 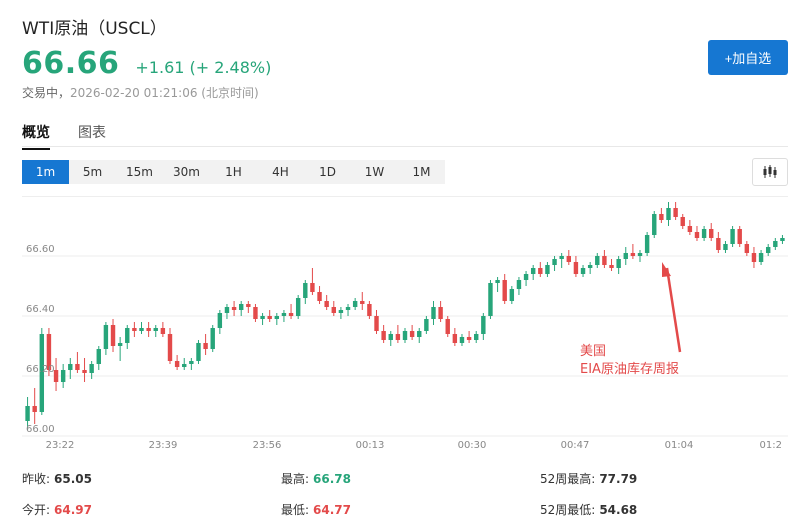 I want to click on stat-low: 最低: 64.77, so click(x=316, y=509).